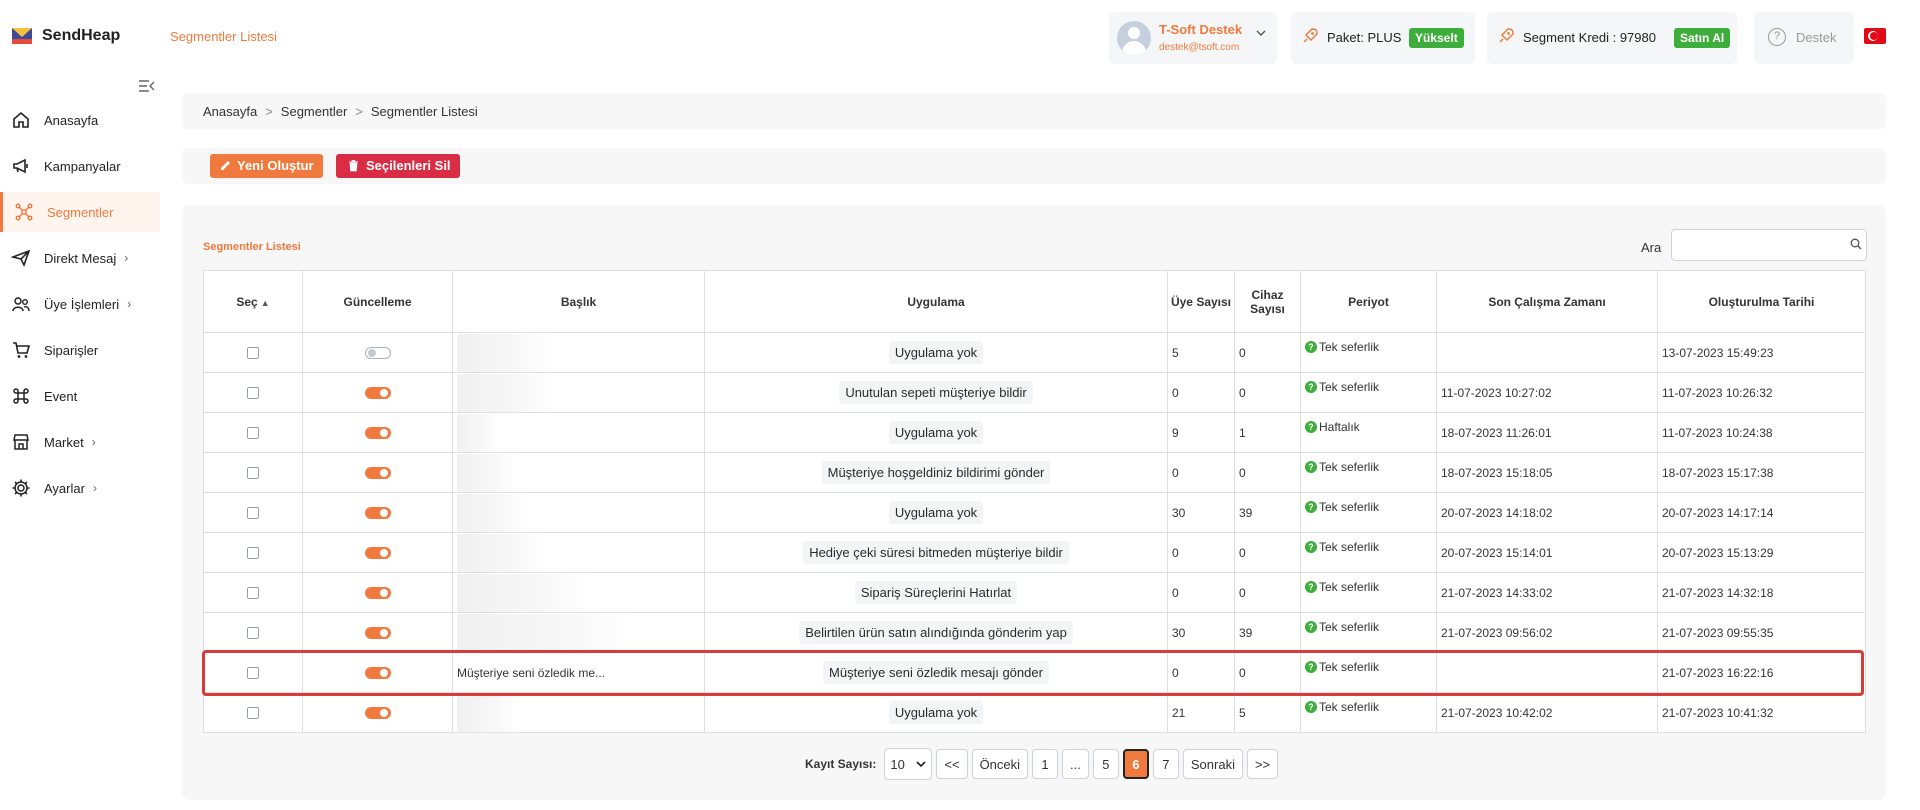  Describe the element at coordinates (80, 212) in the screenshot. I see `sidebar-item-segmentler: Segmentler` at that location.